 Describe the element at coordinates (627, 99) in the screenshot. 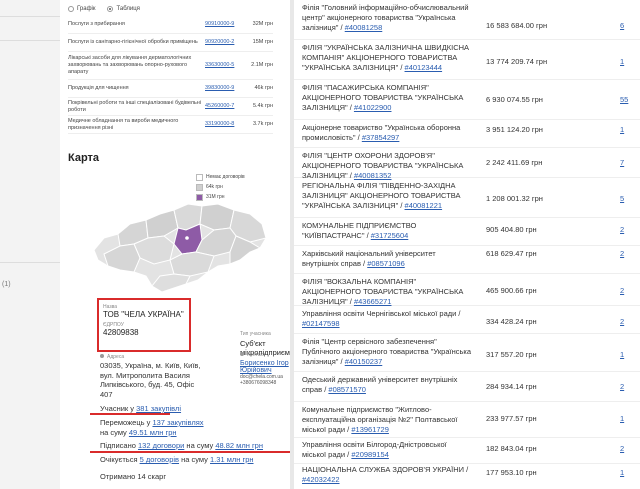

I see `buyer-count-link: 55` at that location.